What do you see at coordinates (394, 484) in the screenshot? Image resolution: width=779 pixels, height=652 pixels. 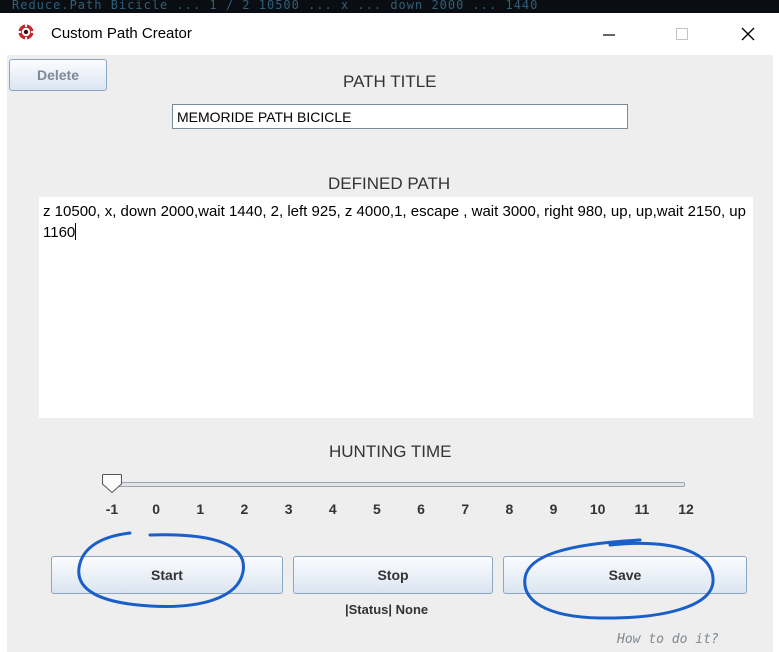 I see `hunting-time-slider-track` at bounding box center [394, 484].